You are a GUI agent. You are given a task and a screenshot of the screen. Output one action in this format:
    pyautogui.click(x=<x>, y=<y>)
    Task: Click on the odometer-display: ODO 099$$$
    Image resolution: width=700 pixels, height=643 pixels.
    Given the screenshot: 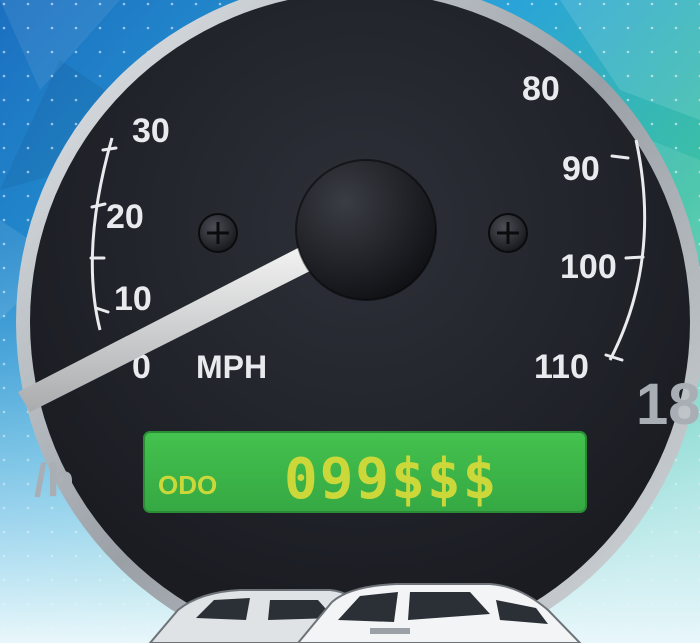 What is the action you would take?
    pyautogui.click(x=365, y=472)
    